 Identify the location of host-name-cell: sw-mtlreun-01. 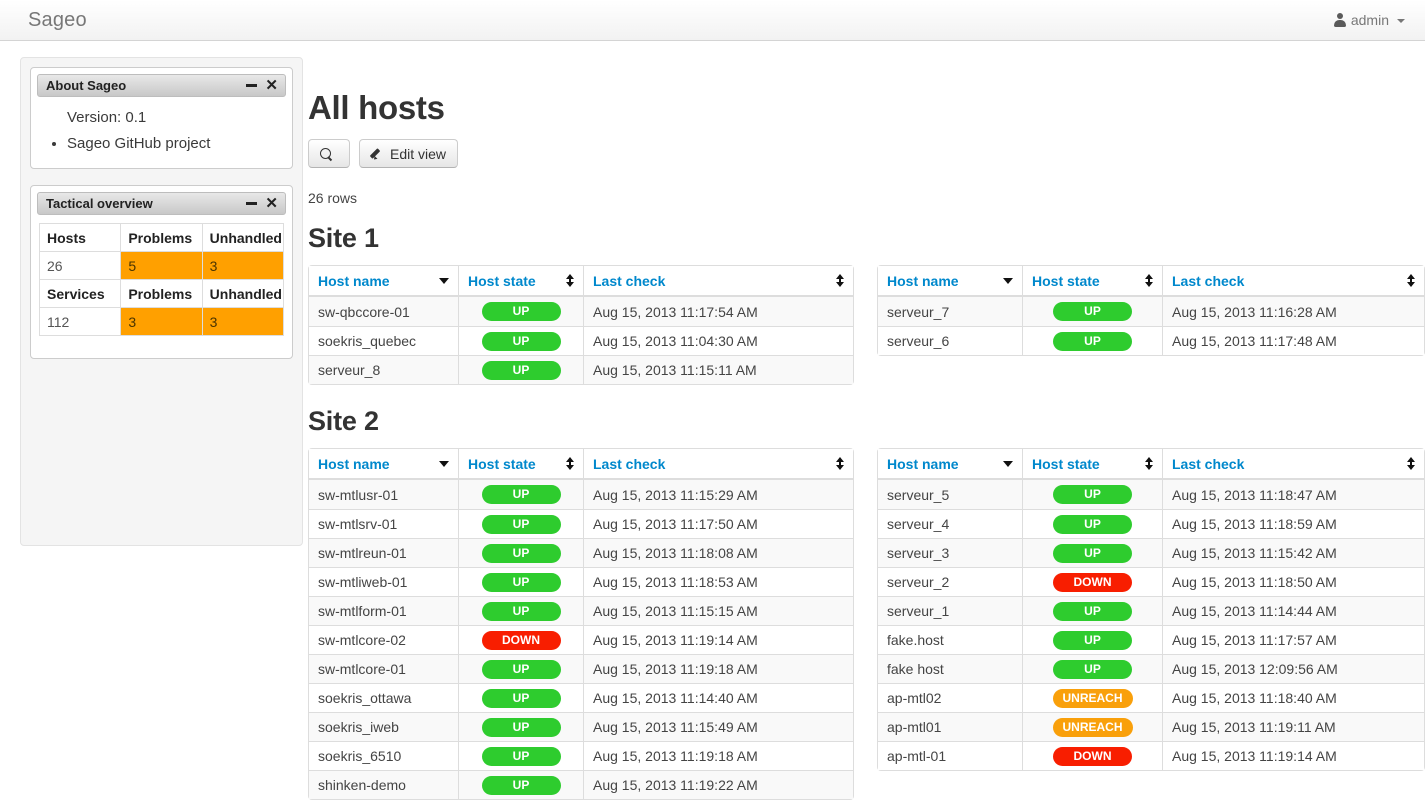
(384, 552).